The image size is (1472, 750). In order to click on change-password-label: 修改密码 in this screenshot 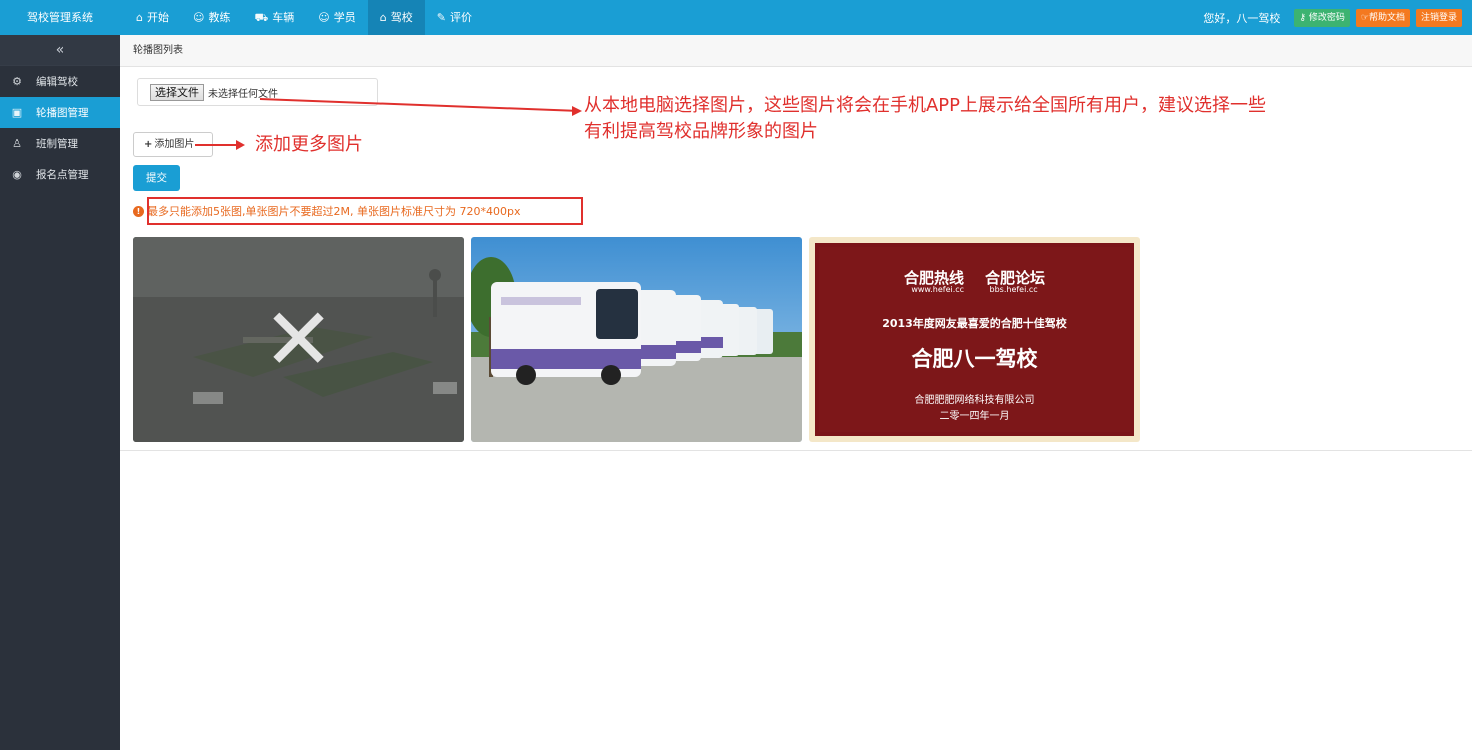, I will do `click(1326, 17)`.